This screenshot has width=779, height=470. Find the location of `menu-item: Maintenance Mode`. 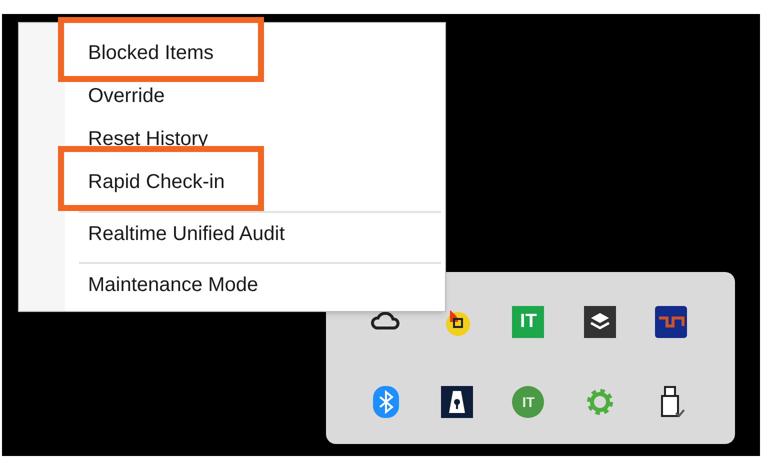

menu-item: Maintenance Mode is located at coordinates (260, 283).